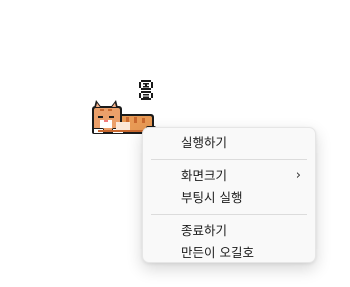 The image size is (350, 287). Describe the element at coordinates (229, 143) in the screenshot. I see `menu-item-run: 실행하기` at that location.